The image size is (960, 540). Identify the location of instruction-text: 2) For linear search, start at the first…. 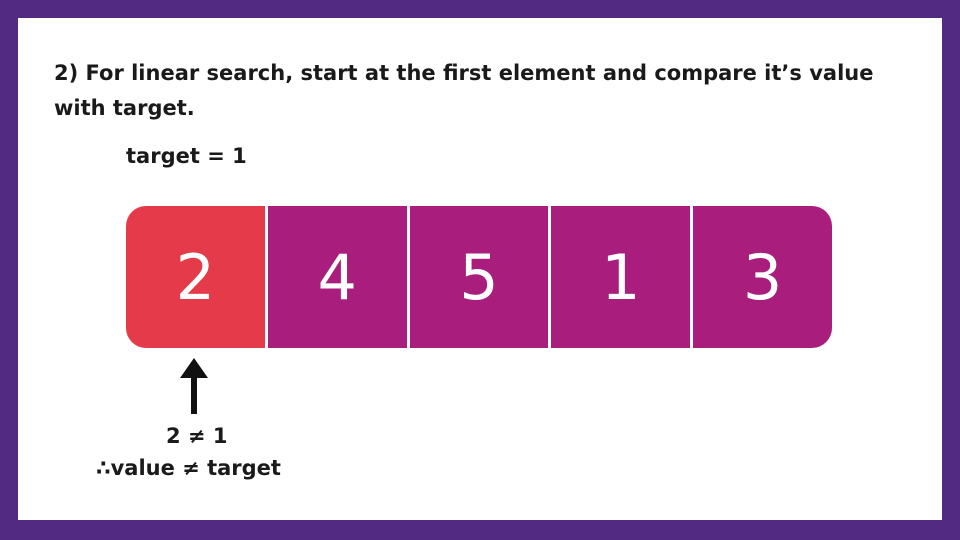
(464, 90).